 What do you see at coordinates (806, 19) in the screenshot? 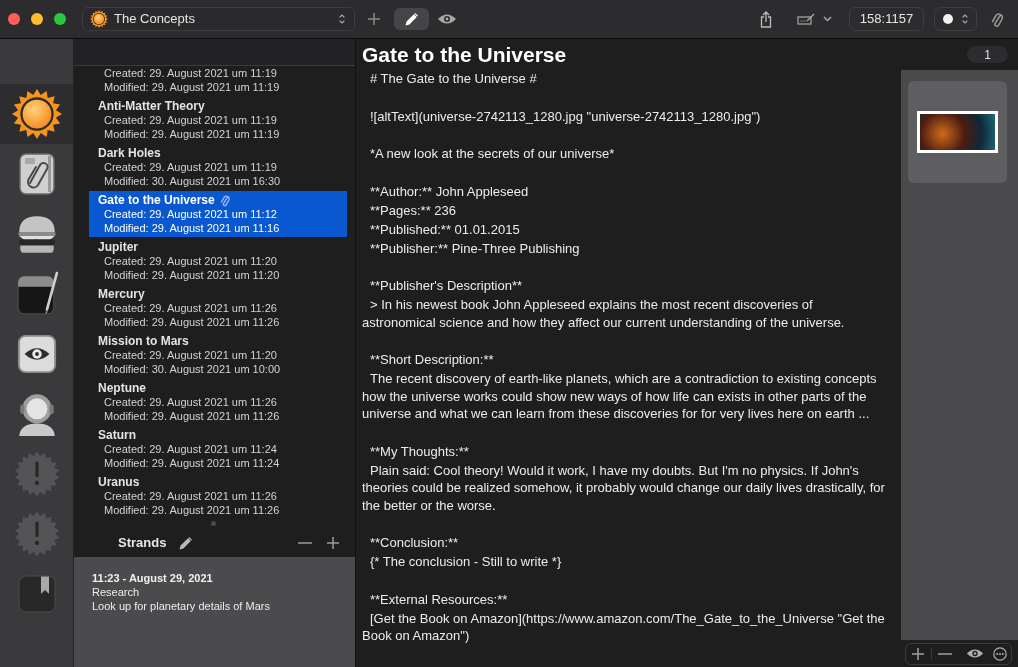
I see `text-field-pen-icon` at bounding box center [806, 19].